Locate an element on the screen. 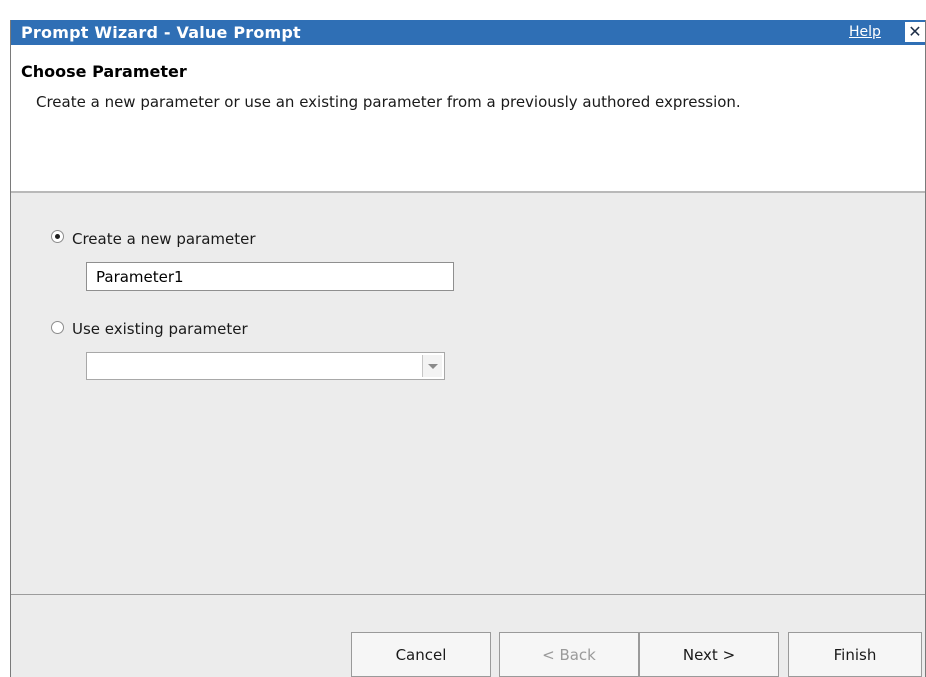 The image size is (926, 677). existing-parameter-dropdown is located at coordinates (265, 366).